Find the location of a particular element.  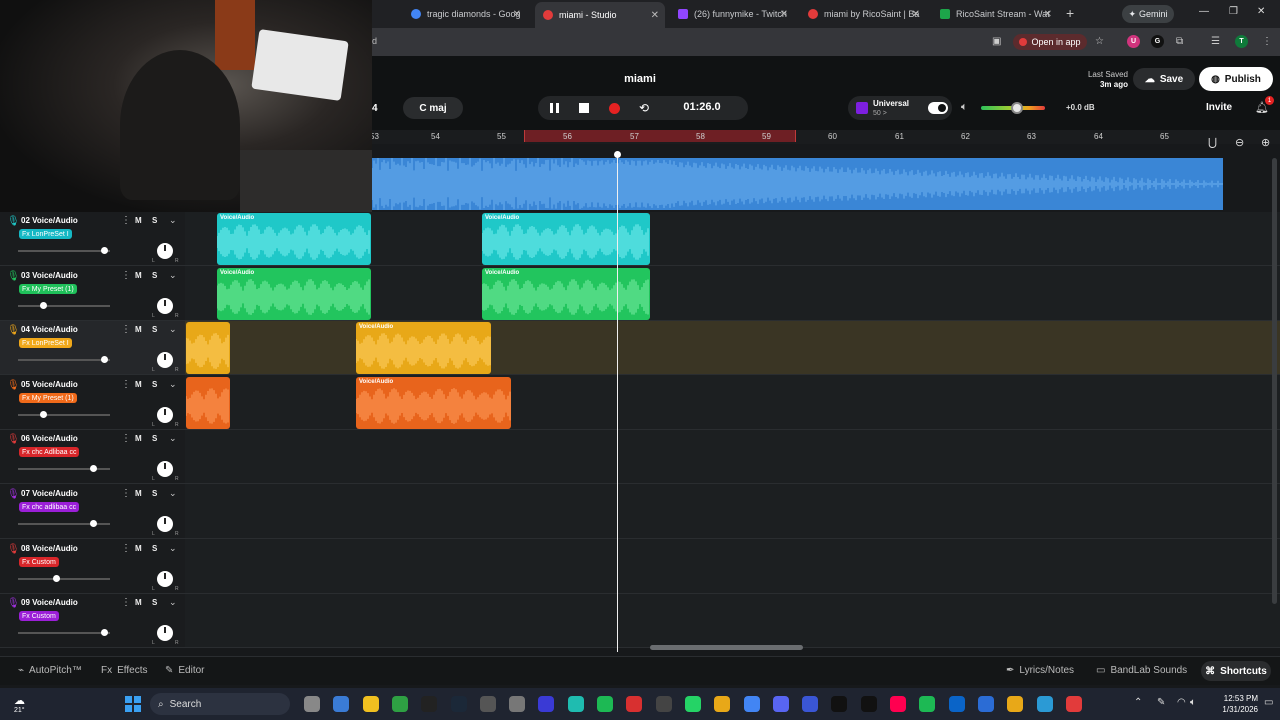

tray-chevron-icon: ⌃ is located at coordinates (1138, 702).